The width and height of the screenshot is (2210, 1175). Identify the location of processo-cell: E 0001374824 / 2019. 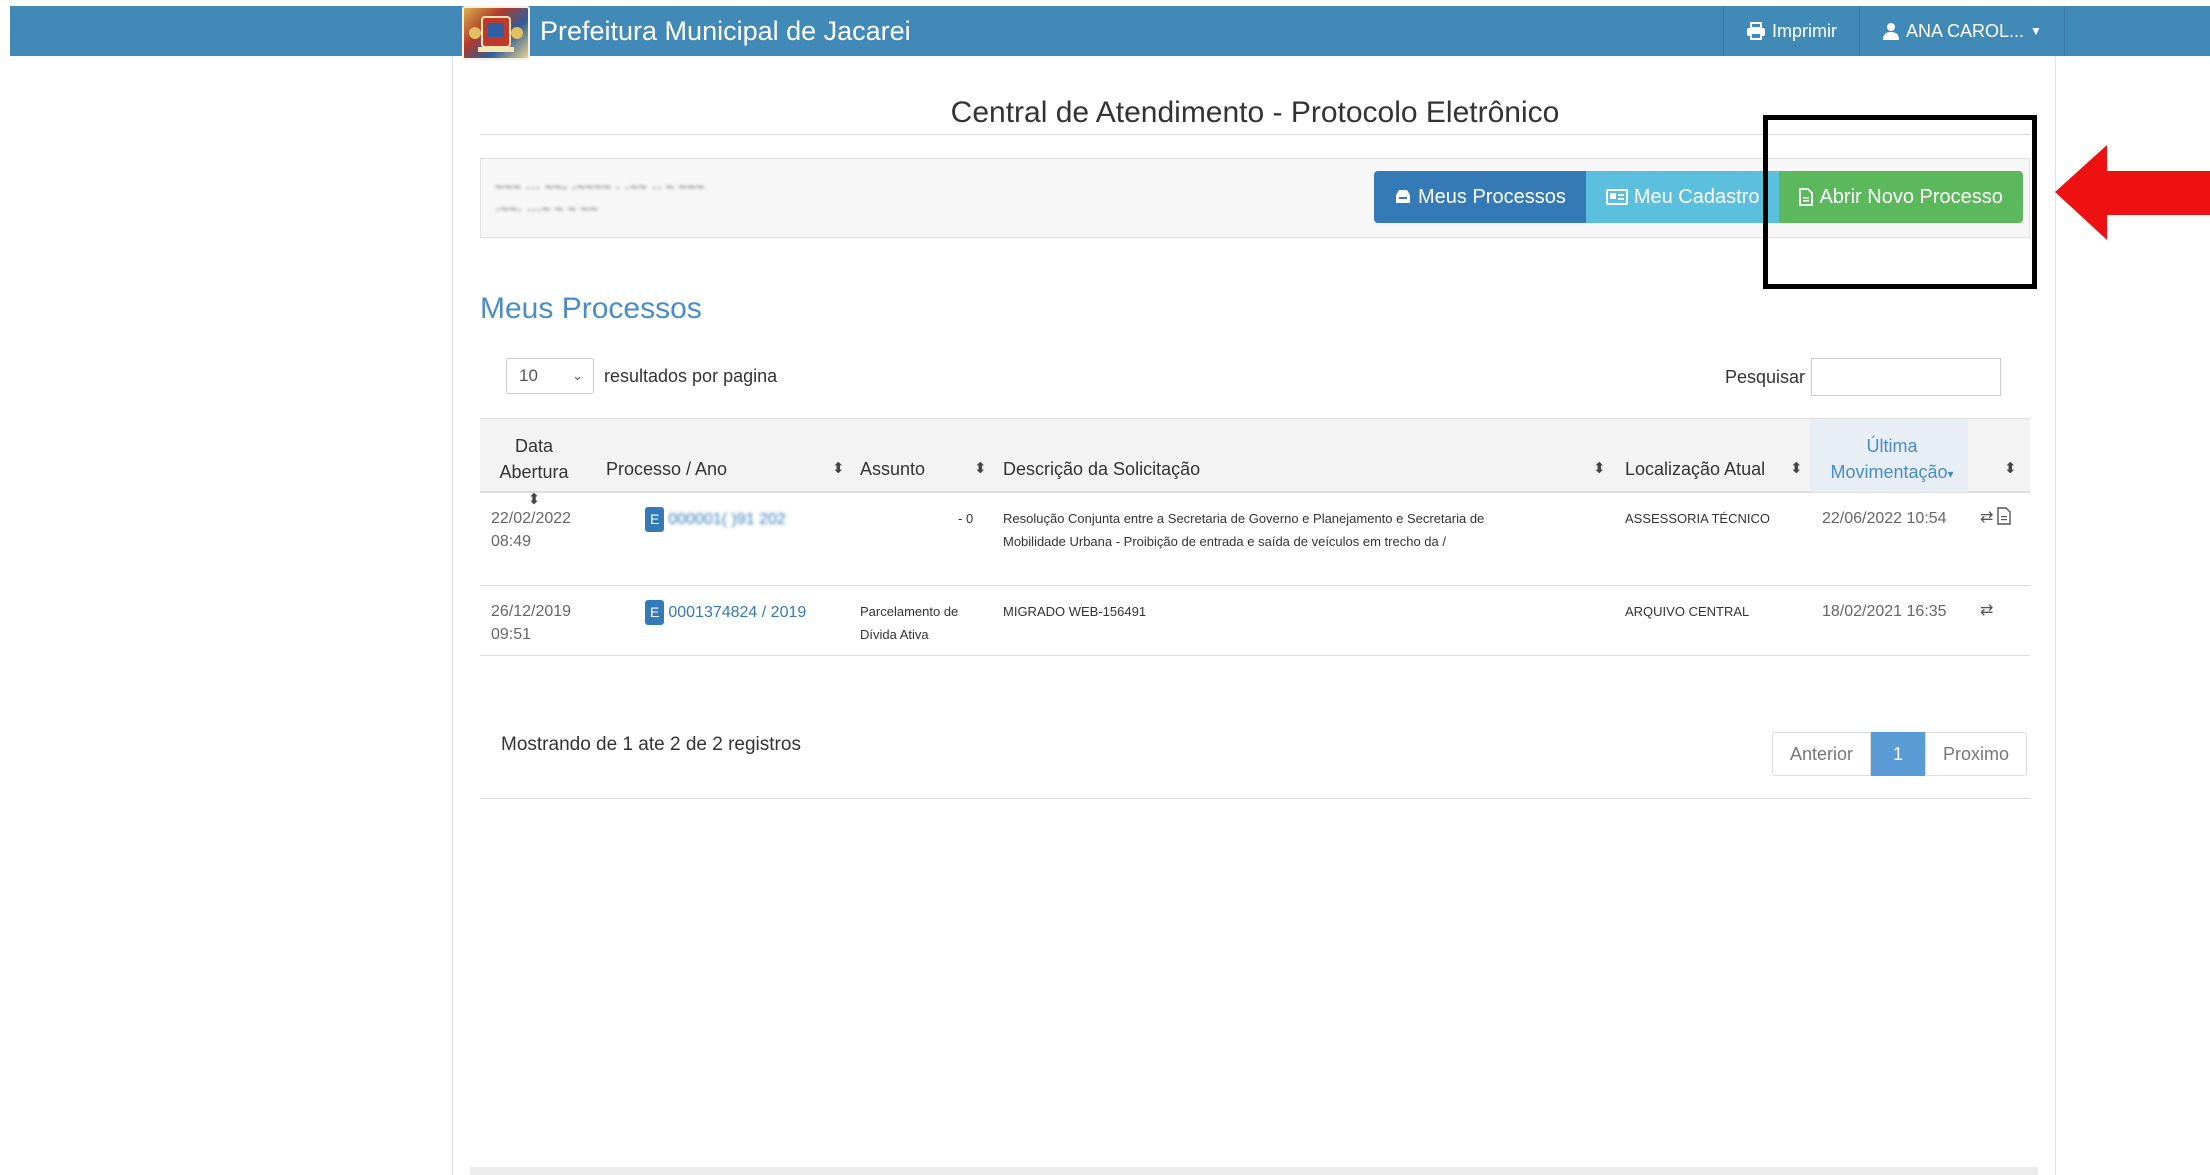
(725, 612).